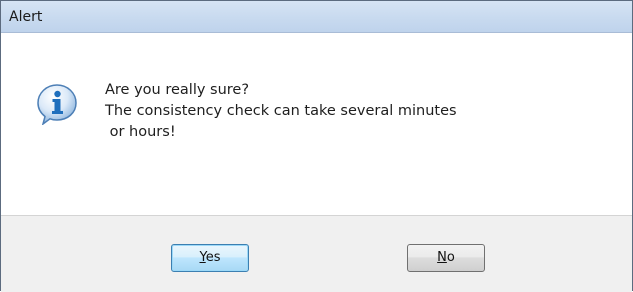 The width and height of the screenshot is (633, 292). What do you see at coordinates (140, 132) in the screenshot?
I see `message-line: or hours!` at bounding box center [140, 132].